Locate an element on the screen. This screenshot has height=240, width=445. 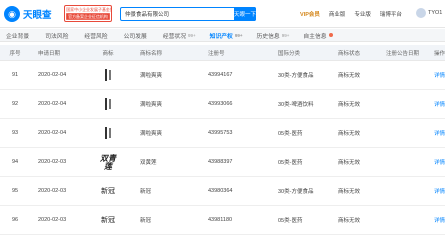
tab-intellectual-property: 知识产权 99+ is located at coordinates (226, 35).